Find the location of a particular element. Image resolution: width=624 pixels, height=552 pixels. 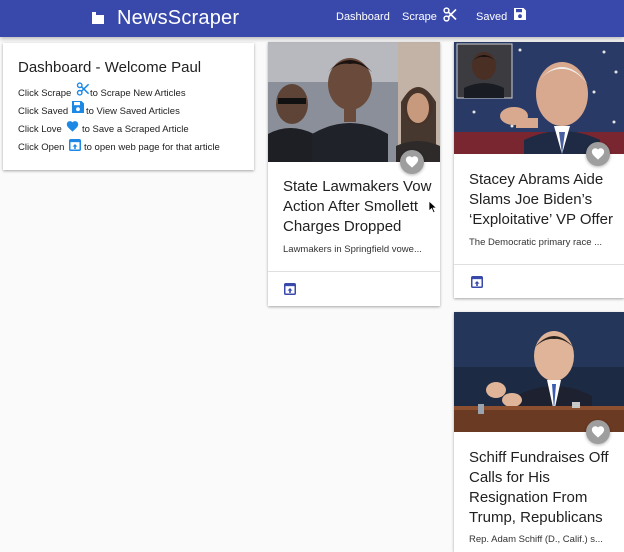

instruction-scrape-pre: Click Scrape is located at coordinates (45, 93).